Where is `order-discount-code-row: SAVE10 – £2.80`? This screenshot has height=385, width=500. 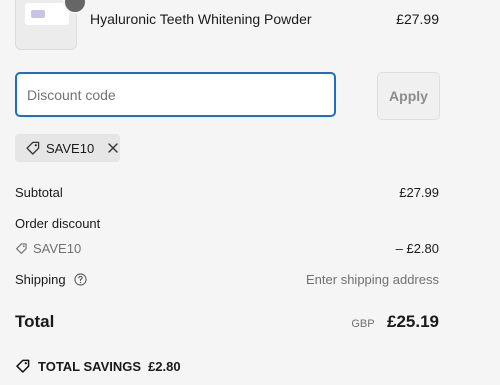
order-discount-code-row: SAVE10 – £2.80 is located at coordinates (227, 248).